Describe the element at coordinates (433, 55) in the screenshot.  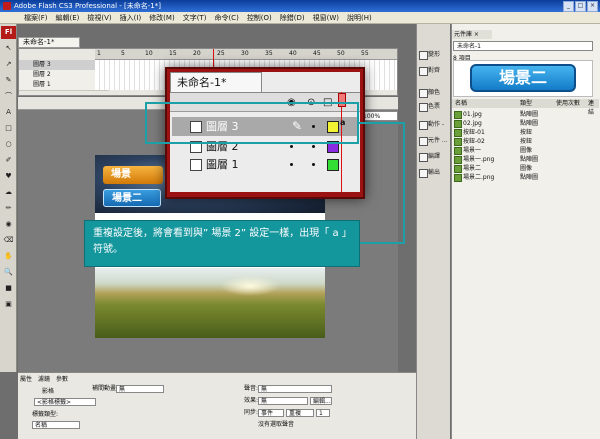
I see `panel-transform-button: 變形` at that location.